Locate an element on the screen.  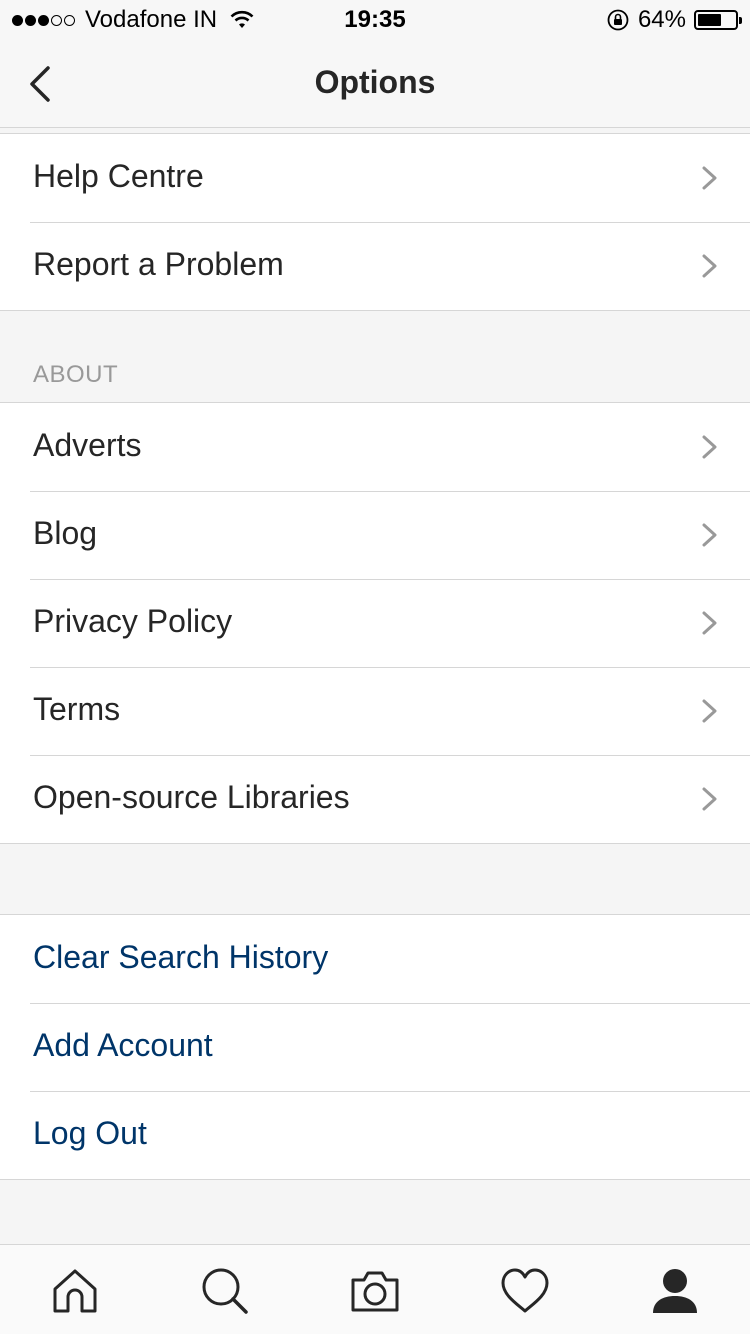
navigation-bar: Options is located at coordinates (375, 84).